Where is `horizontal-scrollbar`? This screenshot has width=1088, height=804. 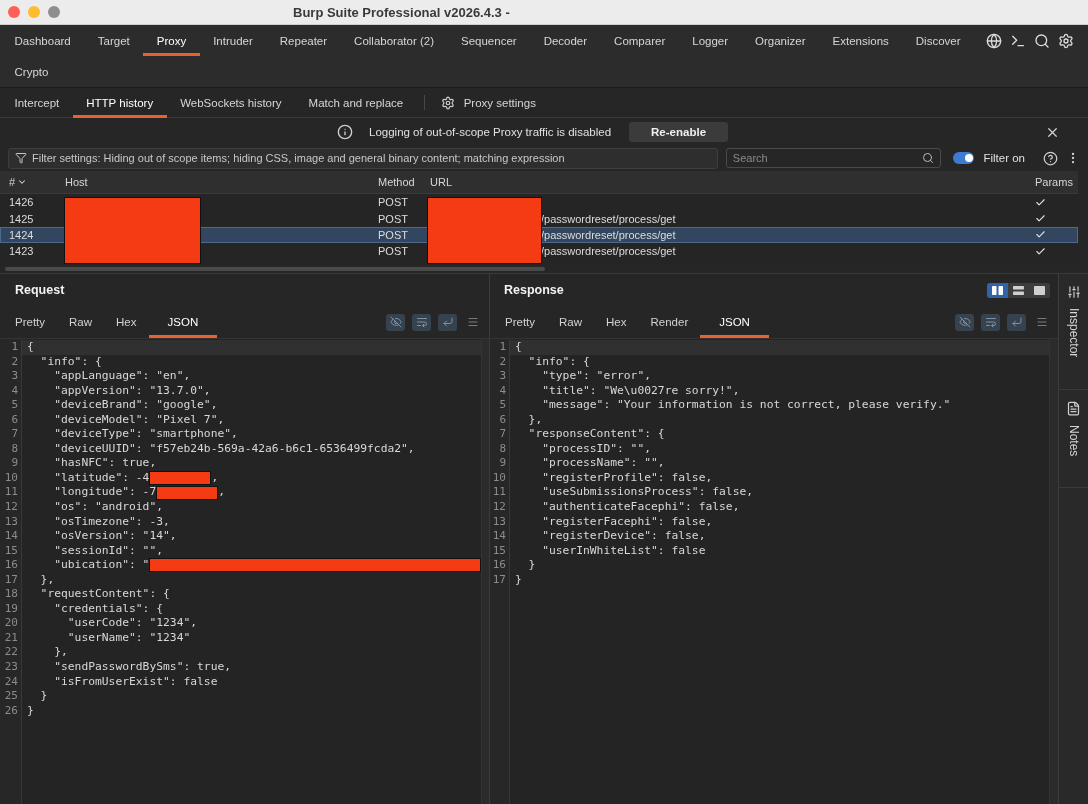
horizontal-scrollbar is located at coordinates (275, 269).